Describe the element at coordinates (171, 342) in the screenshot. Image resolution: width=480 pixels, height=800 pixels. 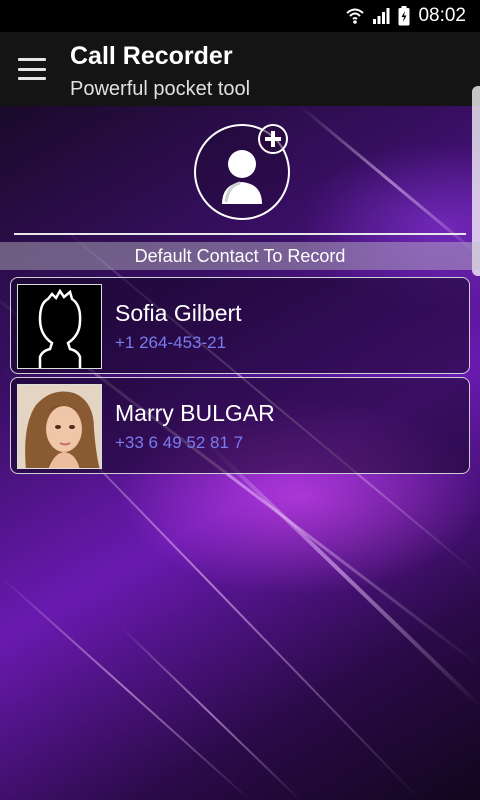
I see `contact-phone: +1 264-453-21` at that location.